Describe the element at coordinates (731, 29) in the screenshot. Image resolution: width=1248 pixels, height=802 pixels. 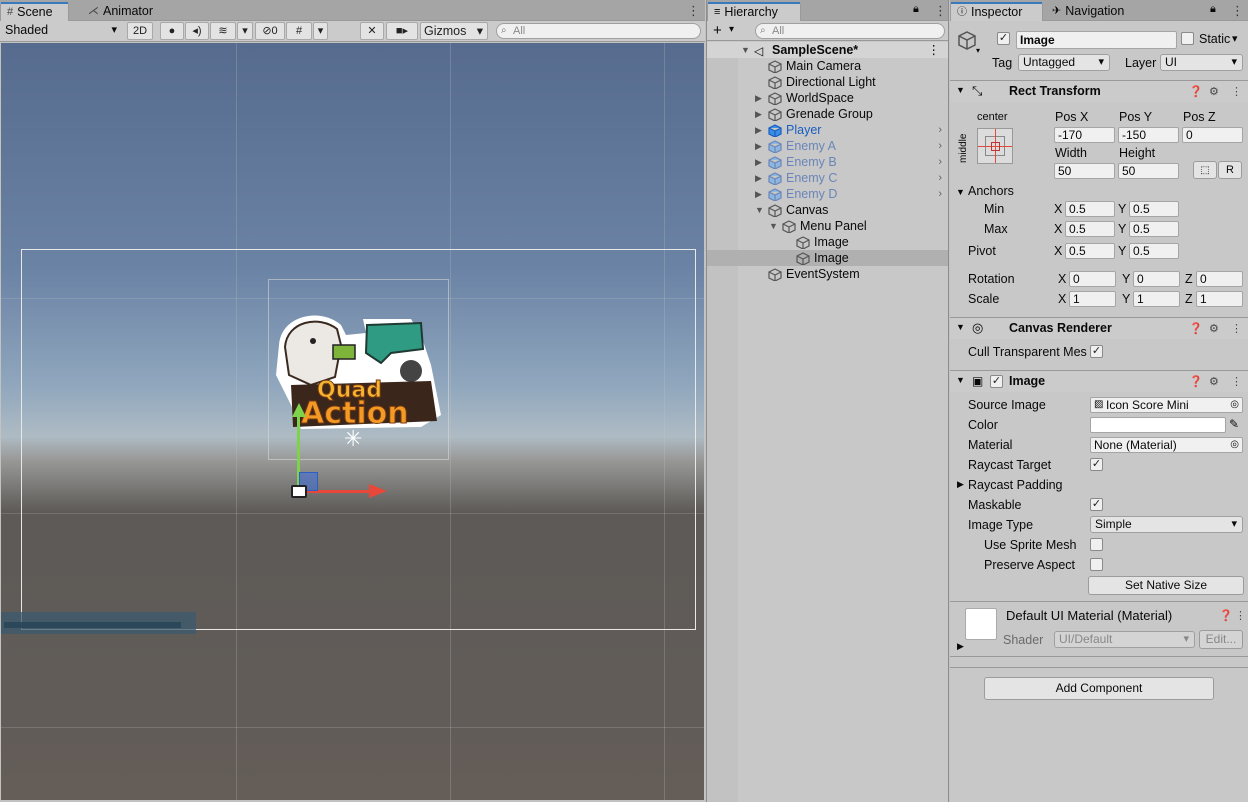
I see `chevron-down-icon: ▾` at that location.